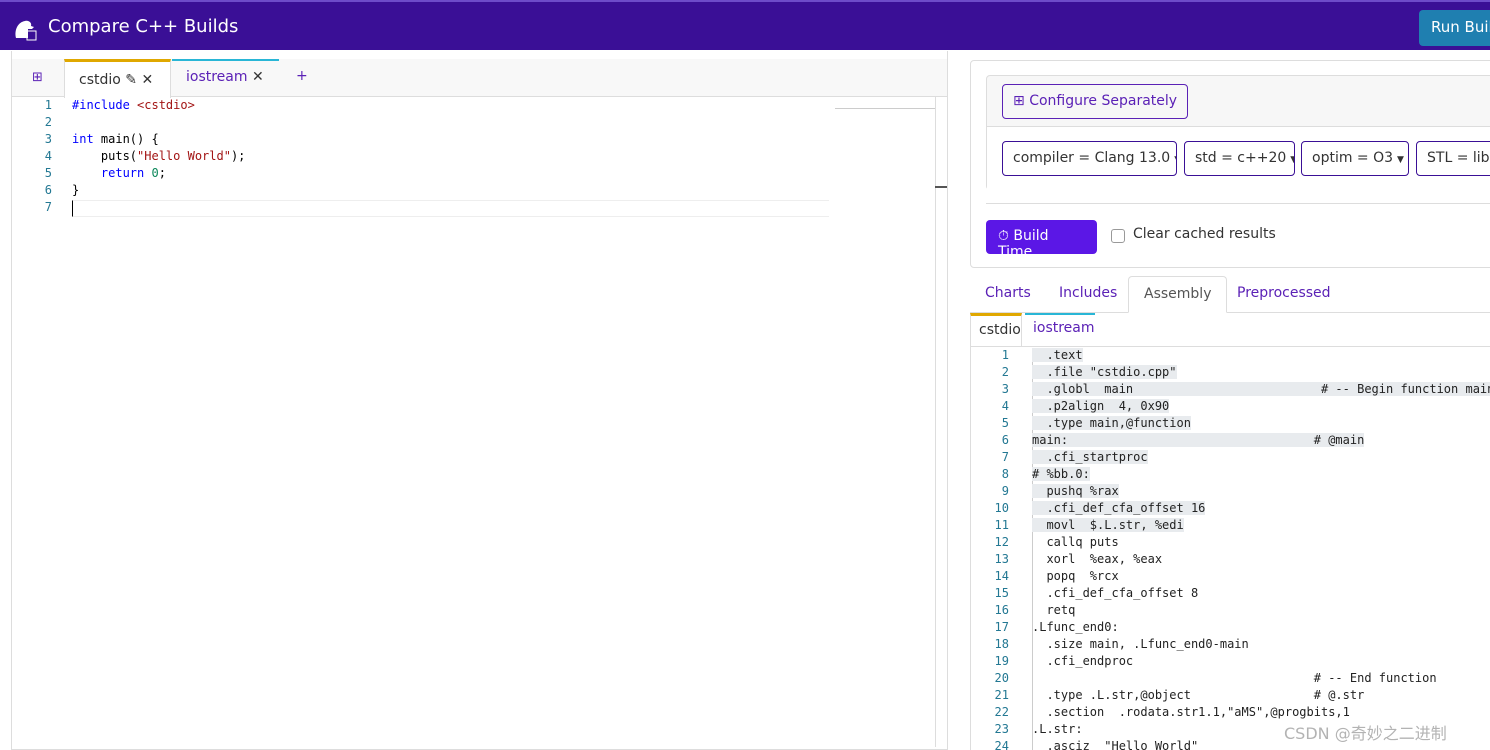 This screenshot has width=1490, height=750. I want to click on line-number: 18, so click(1001, 644).